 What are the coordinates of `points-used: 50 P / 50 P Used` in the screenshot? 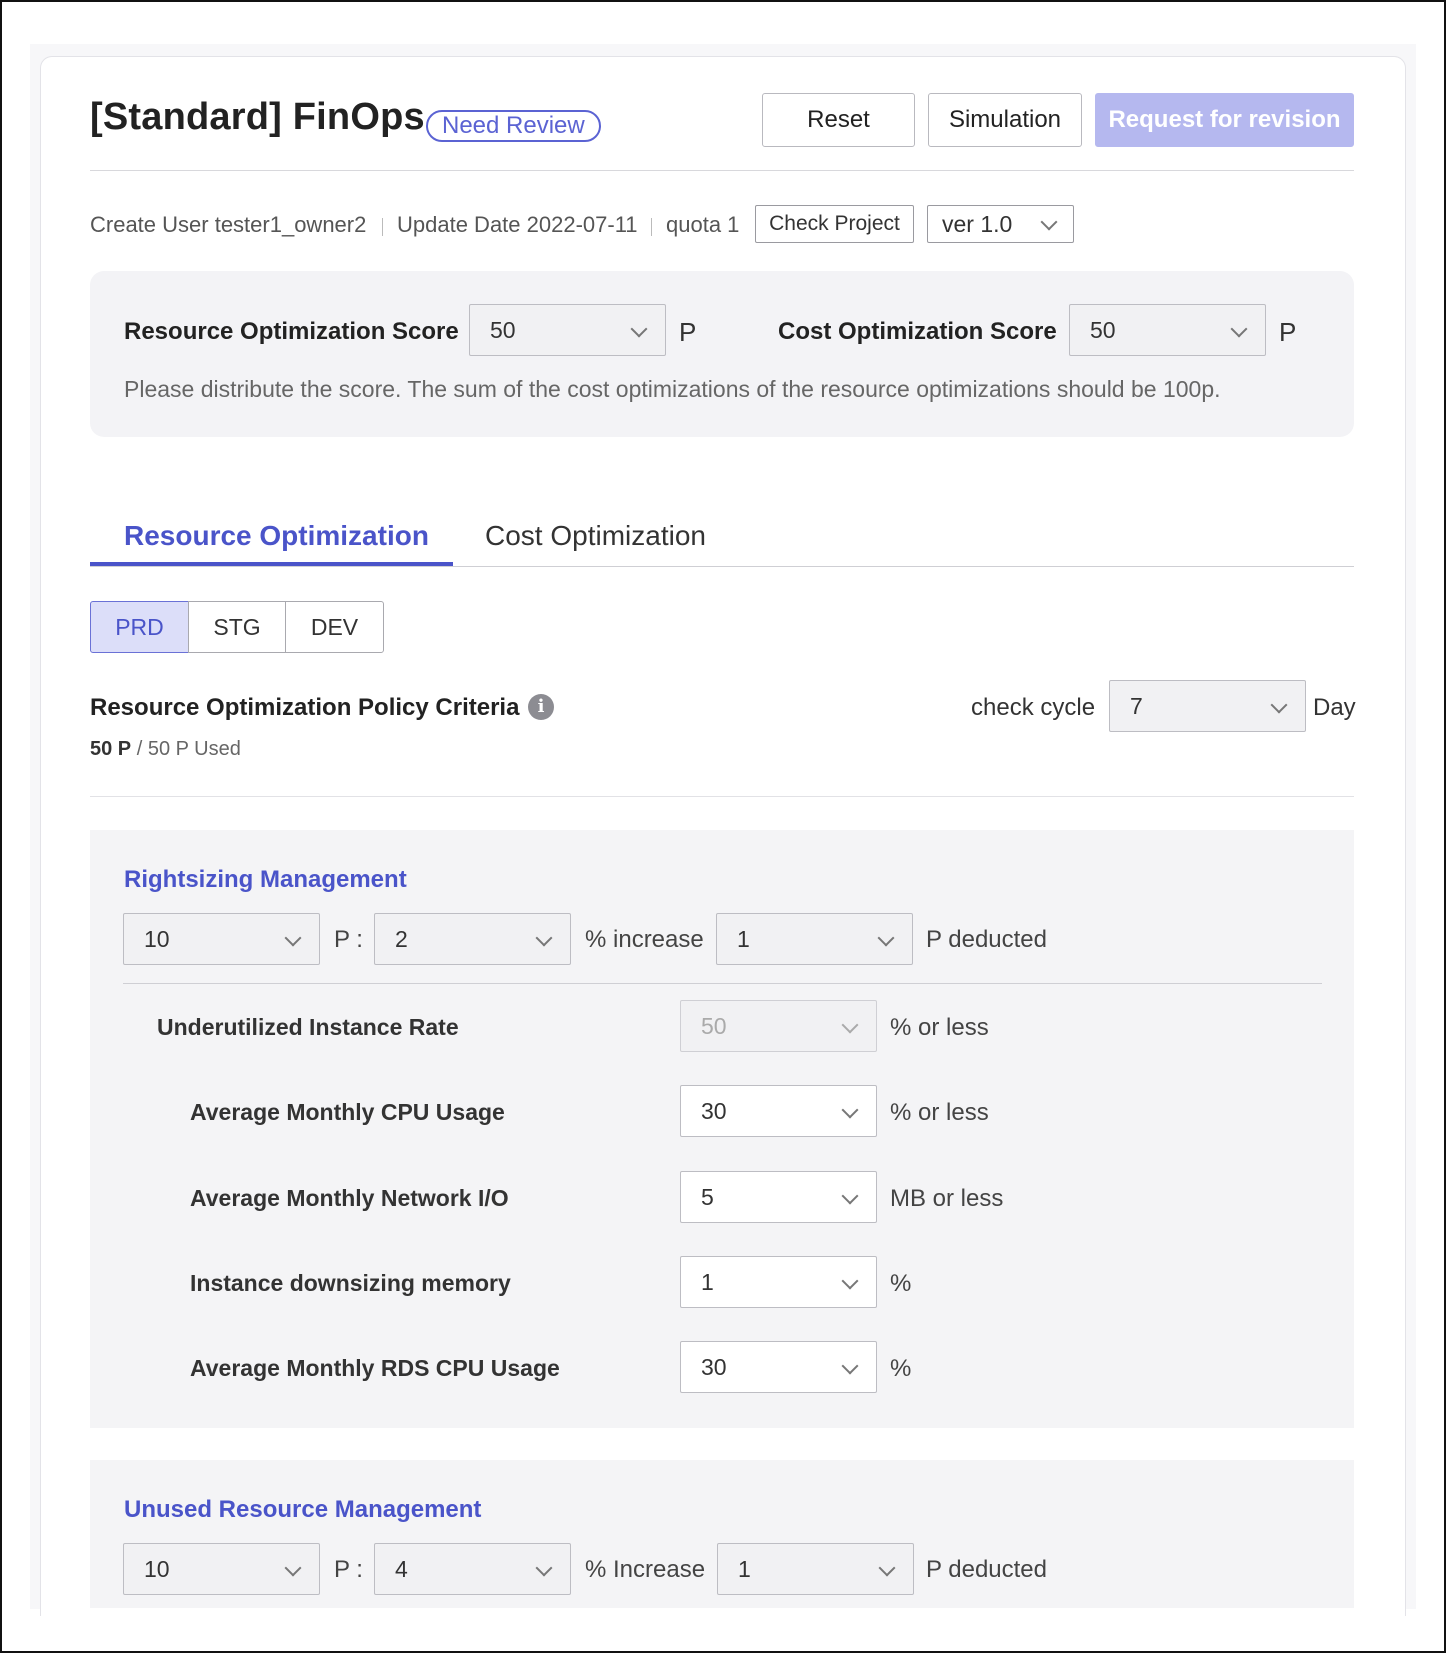 It's located at (165, 749).